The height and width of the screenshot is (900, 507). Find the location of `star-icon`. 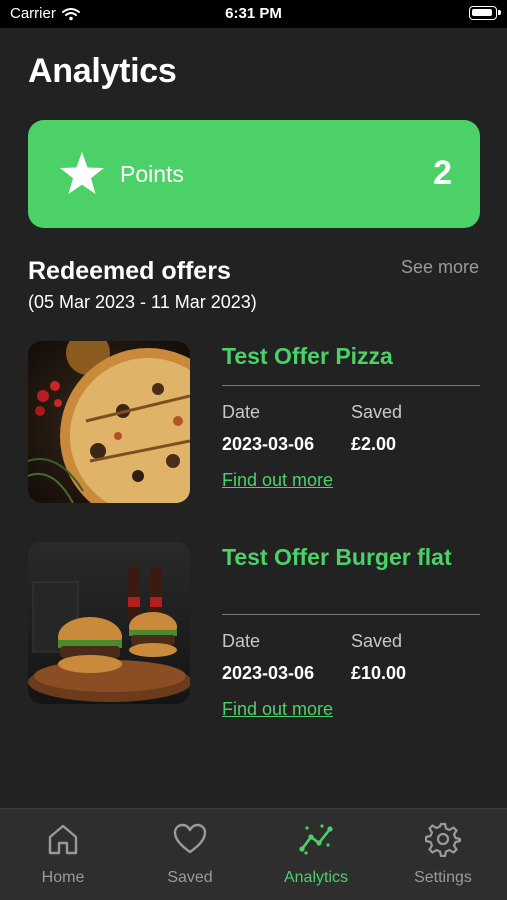

star-icon is located at coordinates (82, 173).